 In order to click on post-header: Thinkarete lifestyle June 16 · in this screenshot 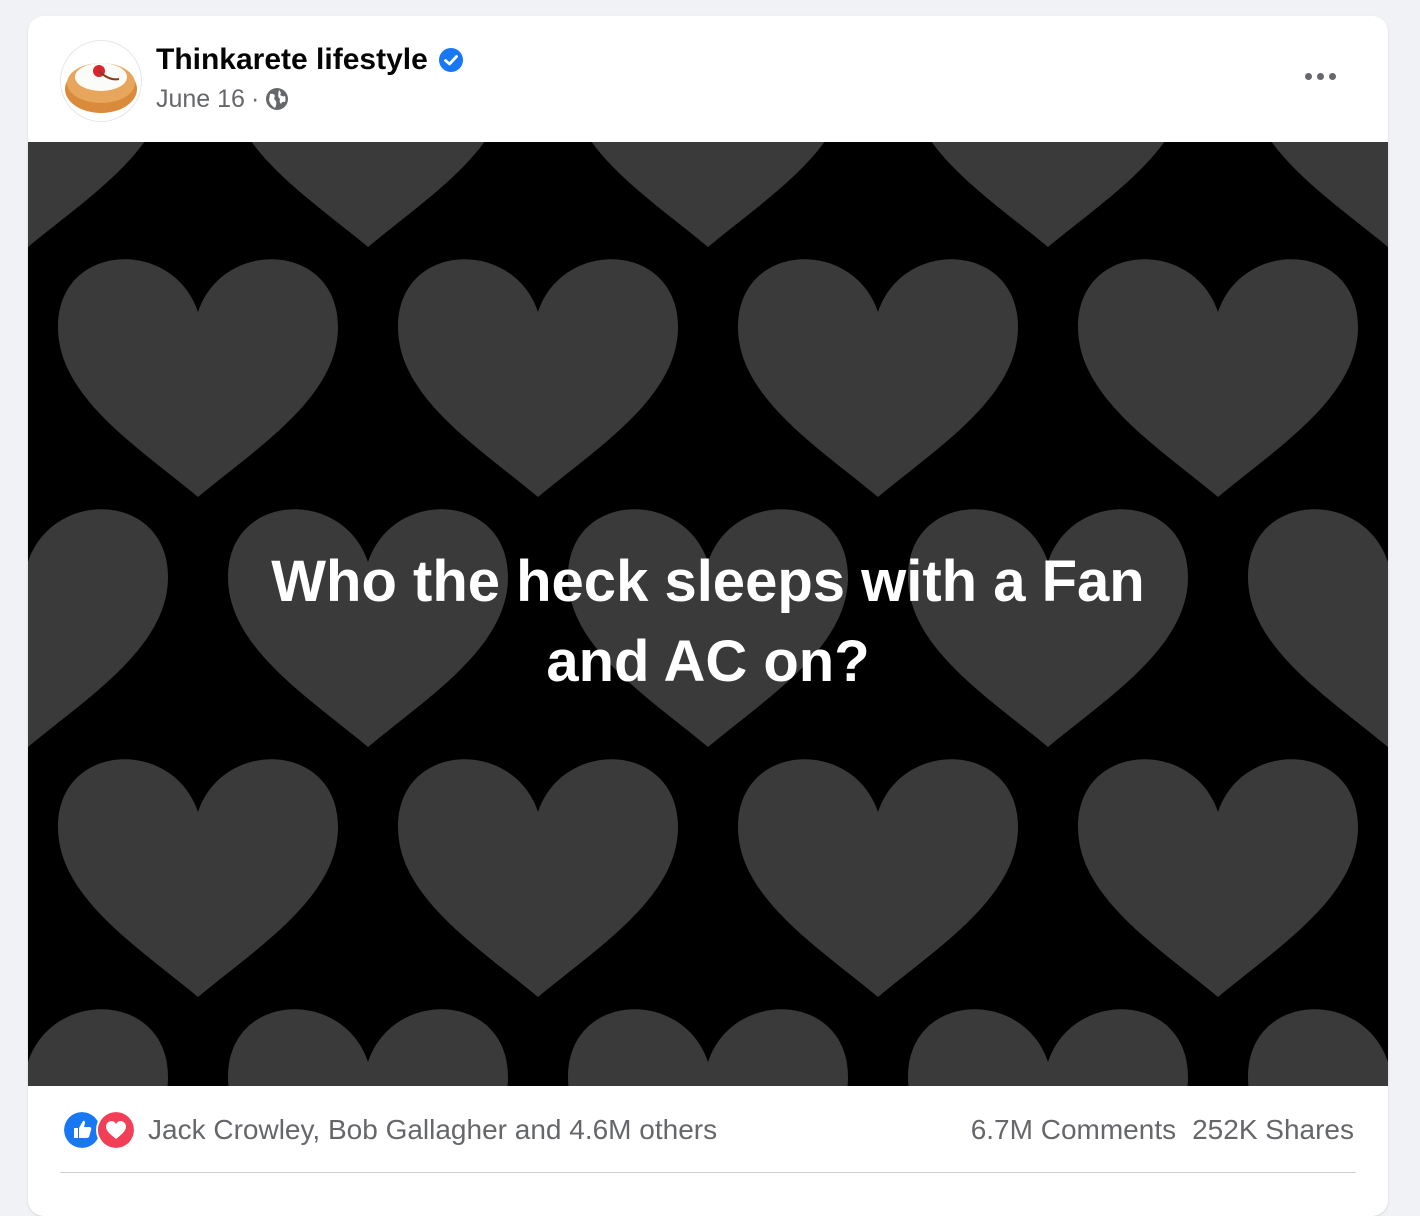, I will do `click(708, 79)`.